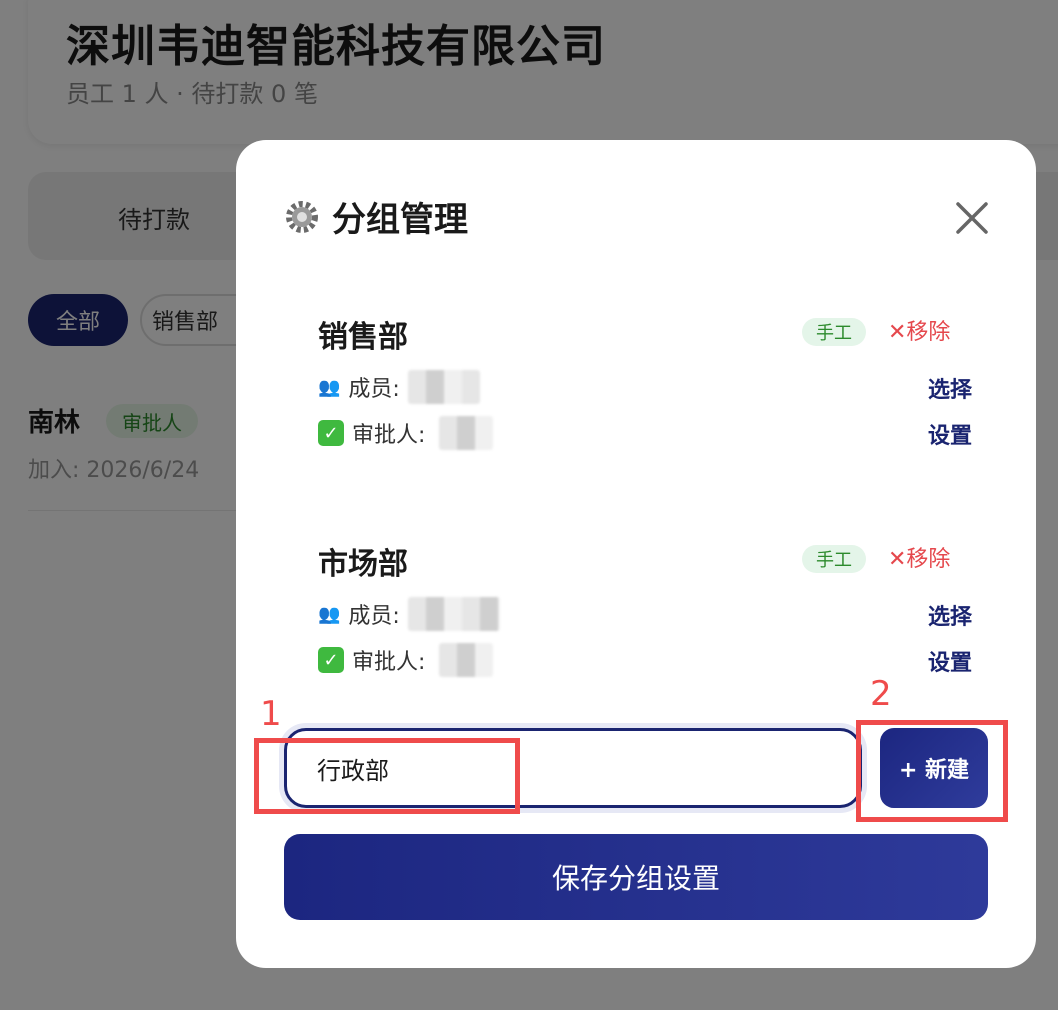 This screenshot has width=1058, height=1010. I want to click on close-icon, so click(972, 218).